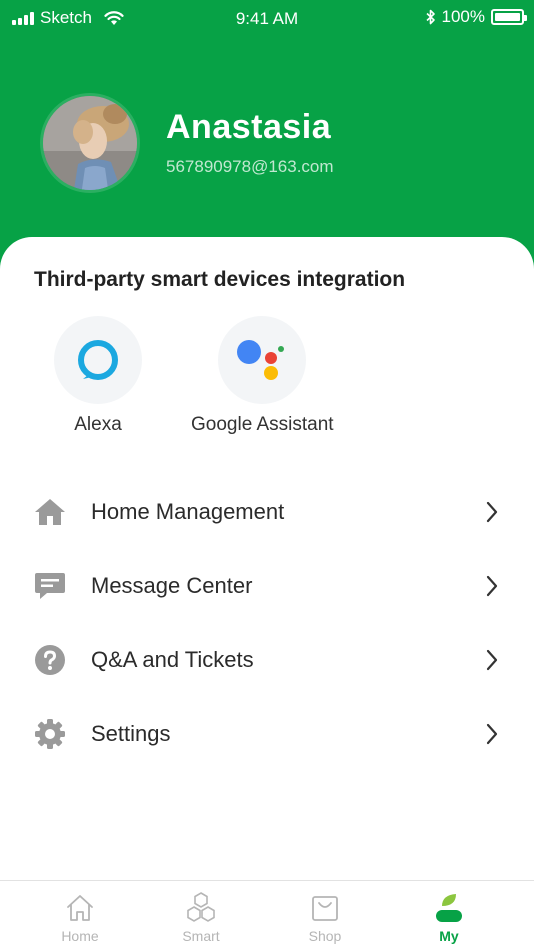  I want to click on user-name: Anastasia, so click(249, 127).